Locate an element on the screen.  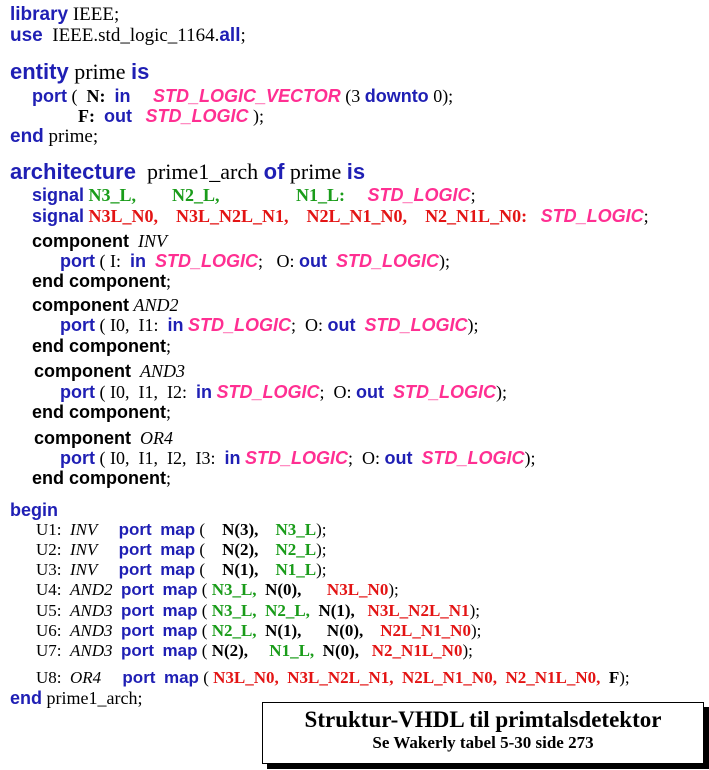
code-token: U2: is located at coordinates (53, 549).